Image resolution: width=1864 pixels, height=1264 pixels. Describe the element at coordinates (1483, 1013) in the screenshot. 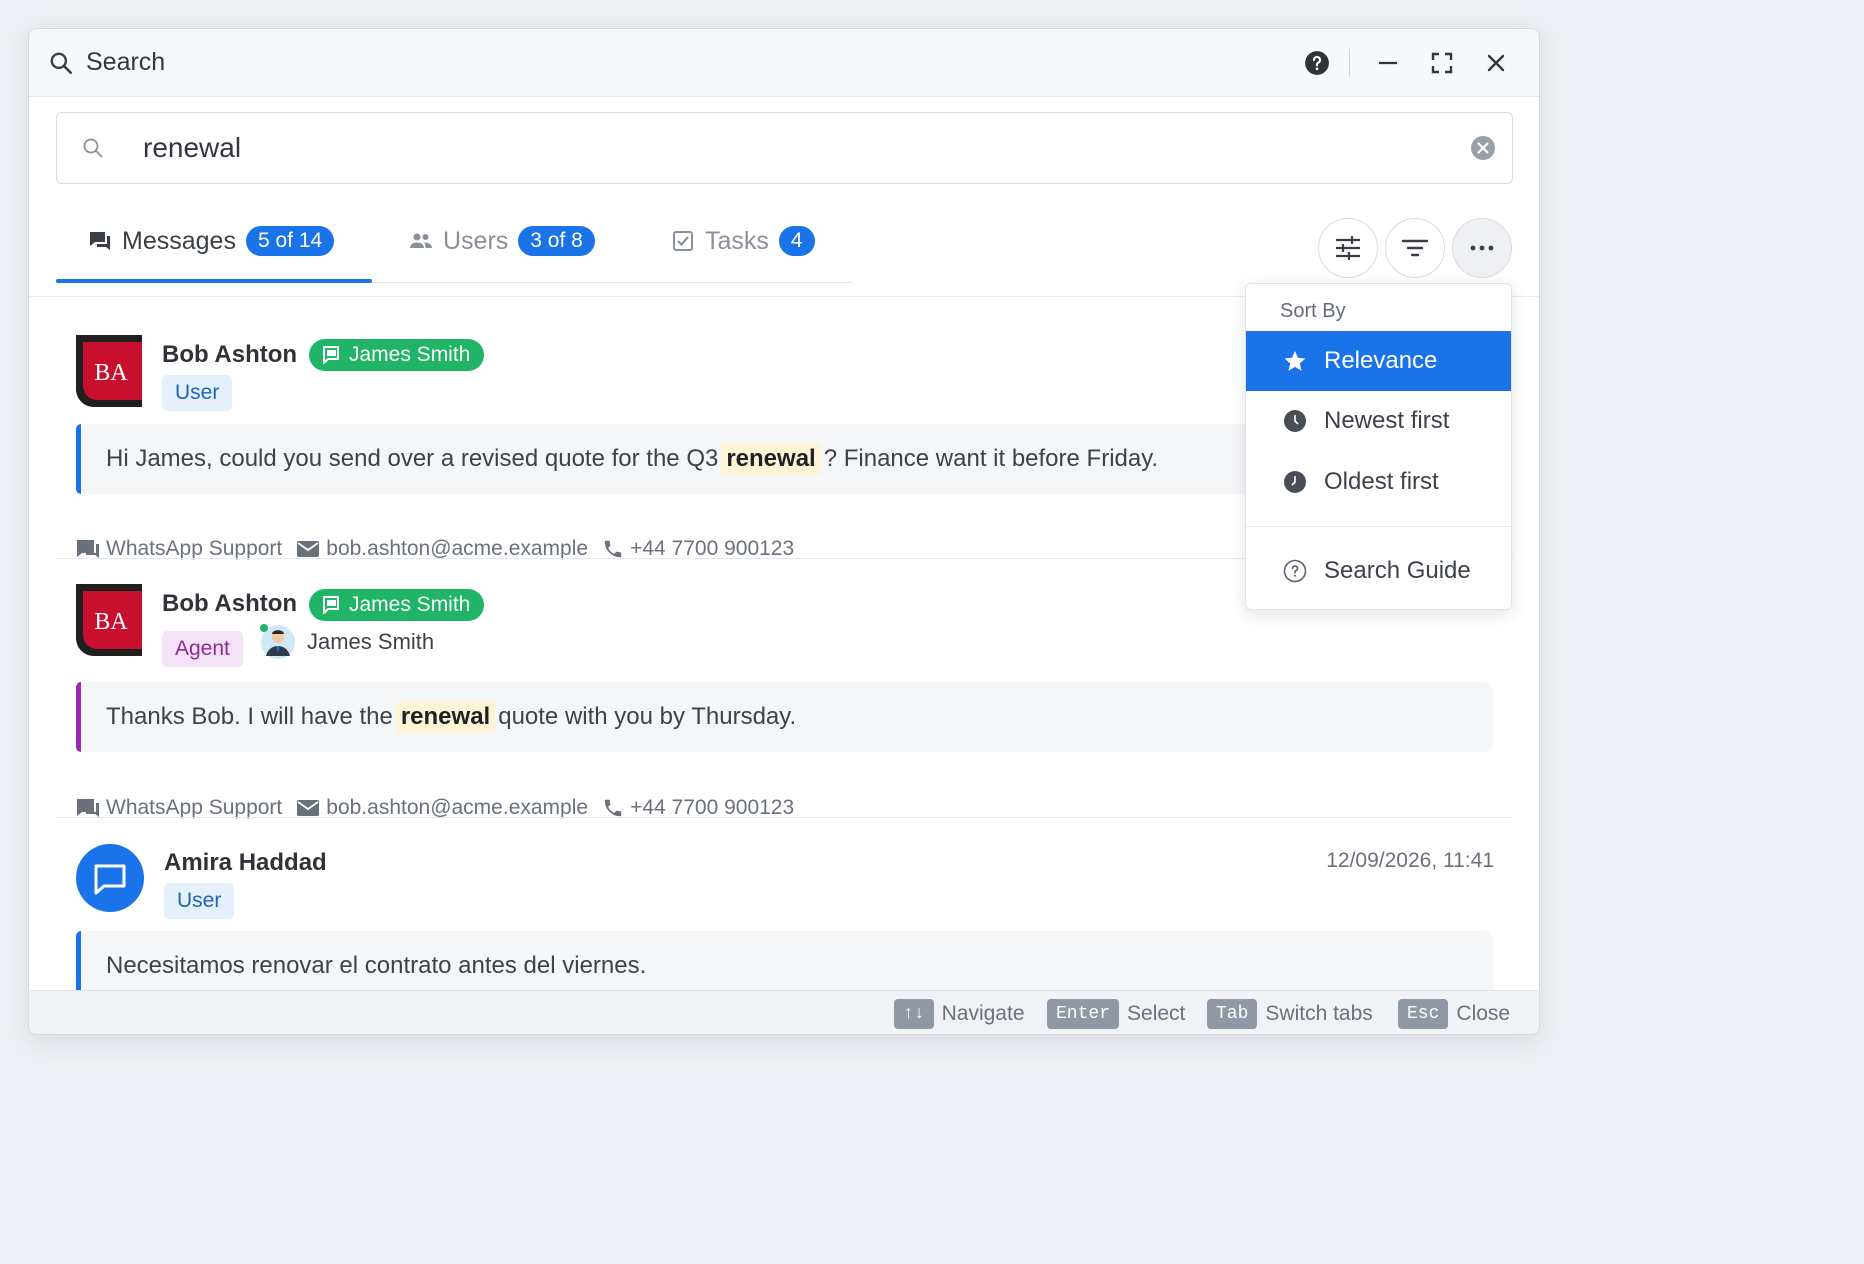

I see `hint-label: Close` at that location.